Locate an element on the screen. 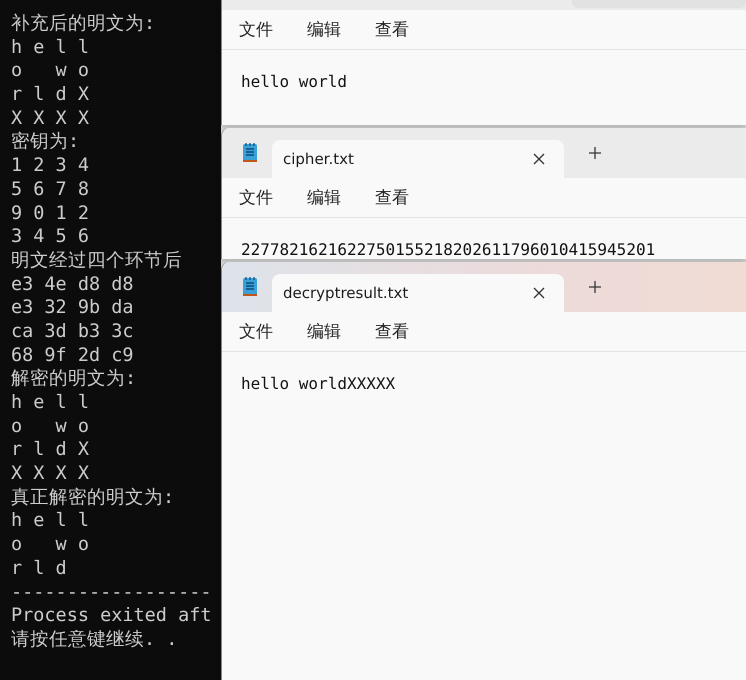 This screenshot has width=746, height=680. console-line: 解密的明文为: is located at coordinates (74, 379).